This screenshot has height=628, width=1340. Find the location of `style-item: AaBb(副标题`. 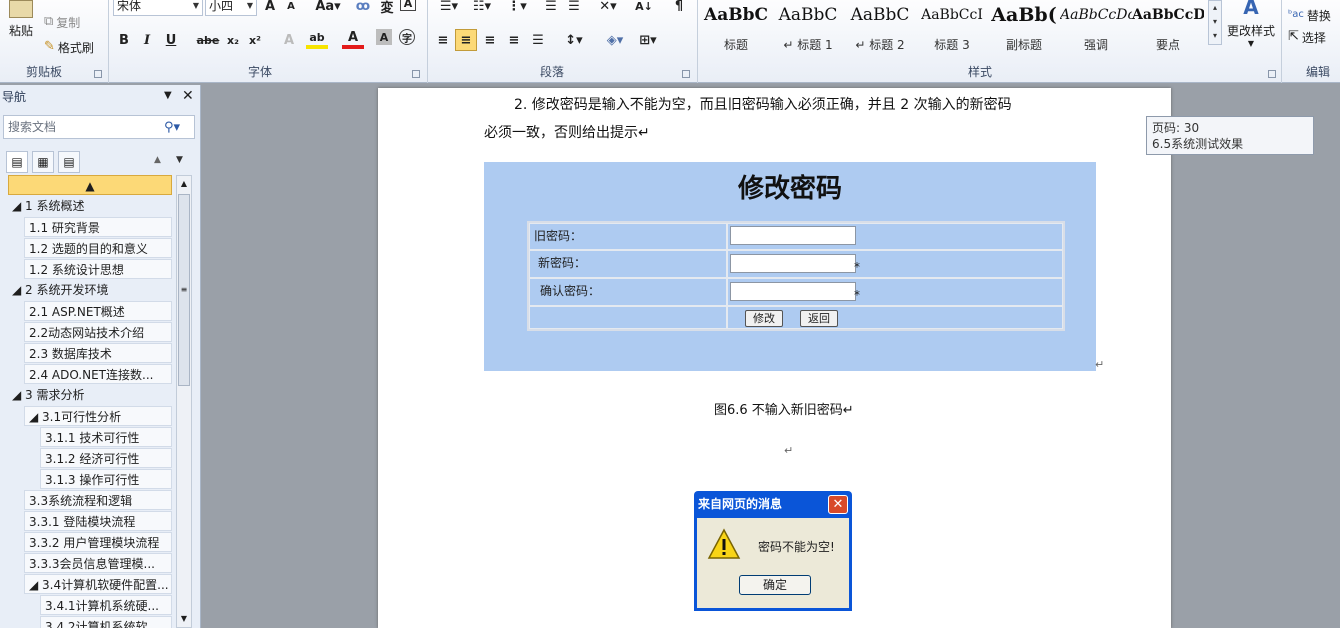

style-item: AaBb(副标题 is located at coordinates (1024, 29).